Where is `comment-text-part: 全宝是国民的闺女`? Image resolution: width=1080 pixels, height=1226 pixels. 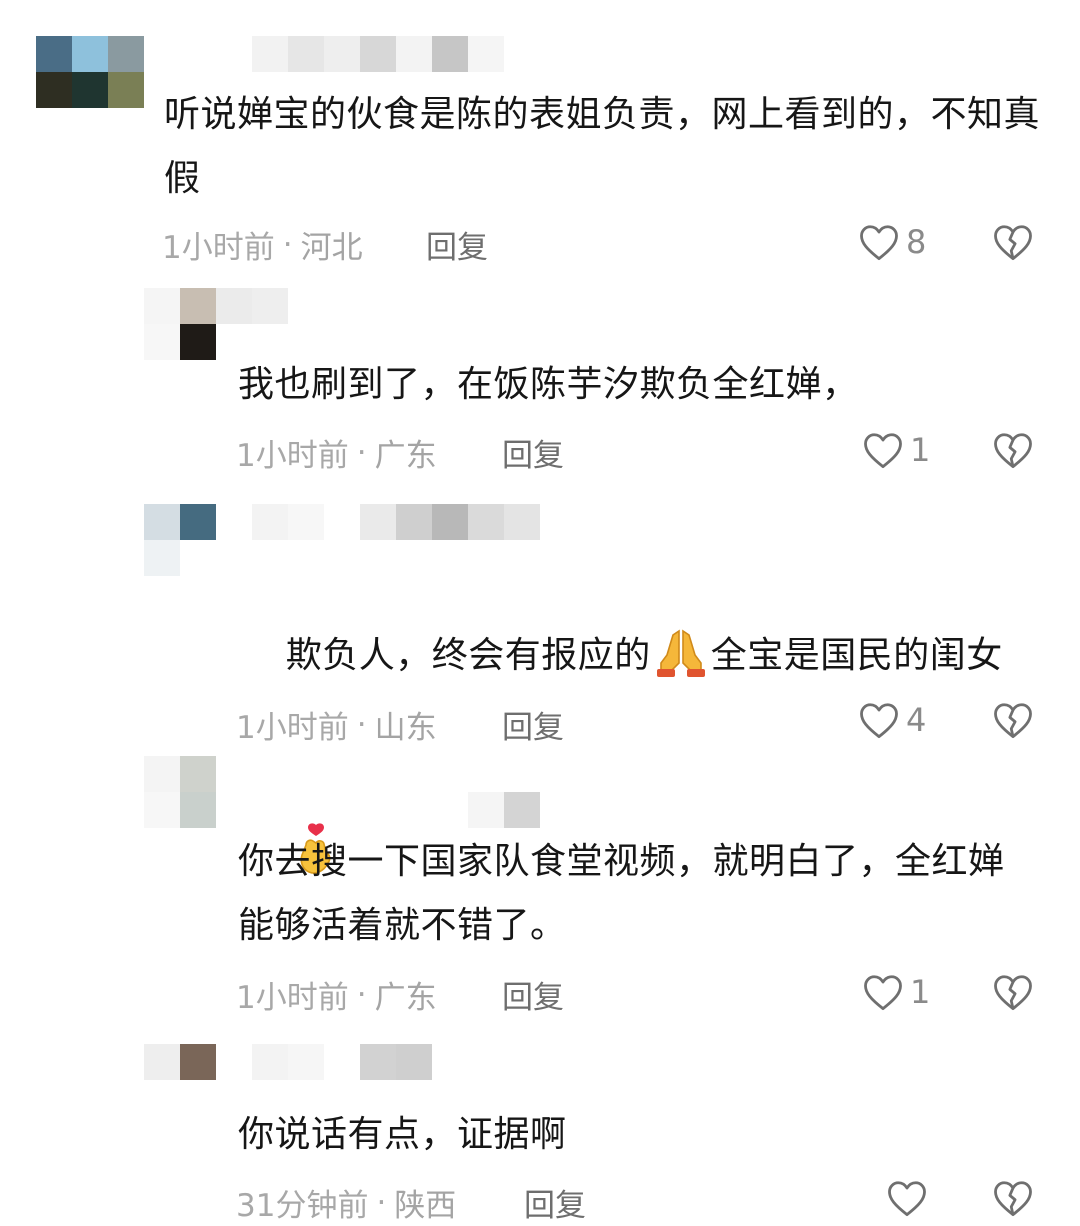 comment-text-part: 全宝是国民的闺女 is located at coordinates (856, 655).